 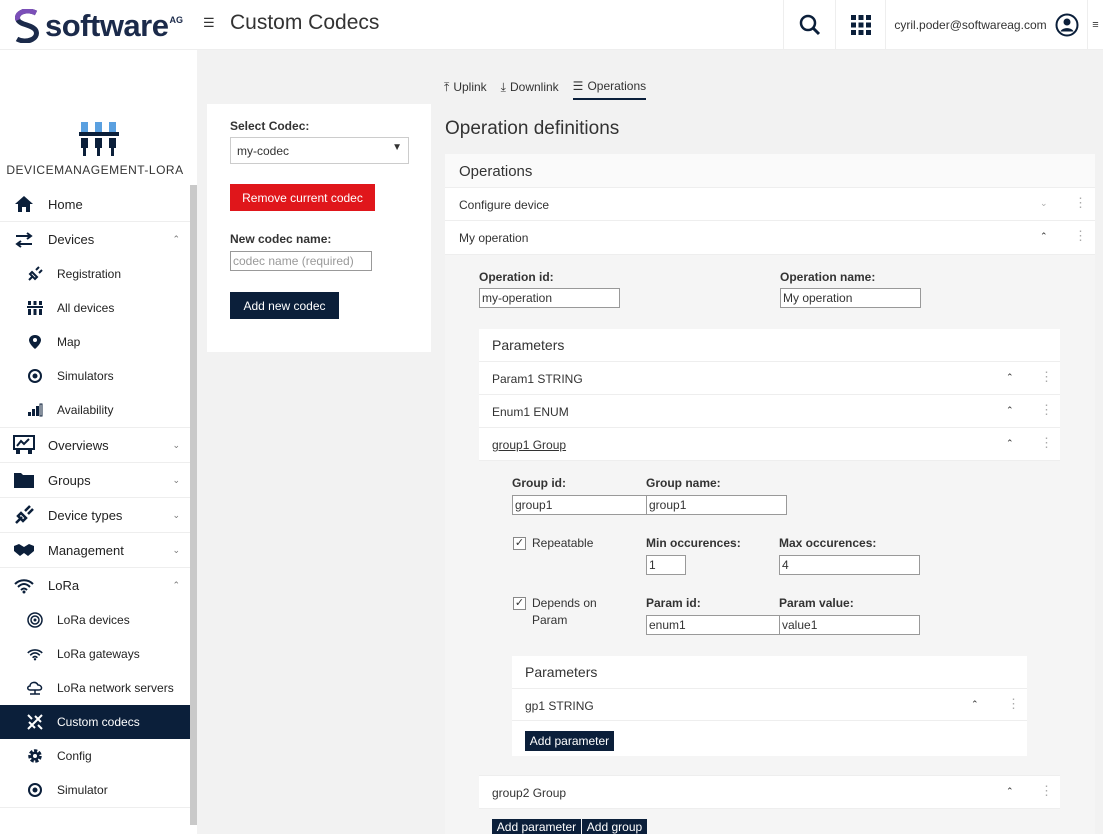 What do you see at coordinates (95, 585) in the screenshot?
I see `sidebar-item-lora: LoRa ⌃` at bounding box center [95, 585].